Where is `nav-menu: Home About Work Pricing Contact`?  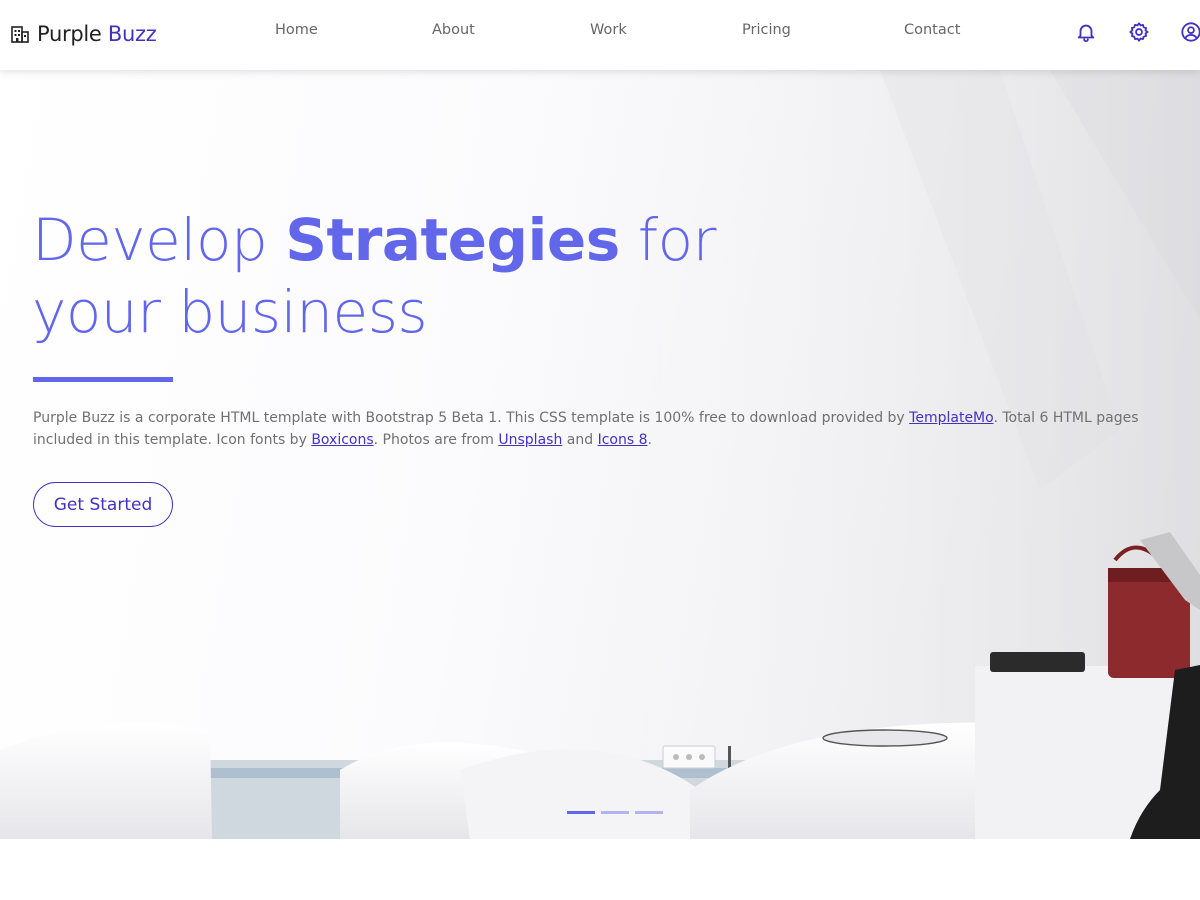 nav-menu: Home About Work Pricing Contact is located at coordinates (600, 32).